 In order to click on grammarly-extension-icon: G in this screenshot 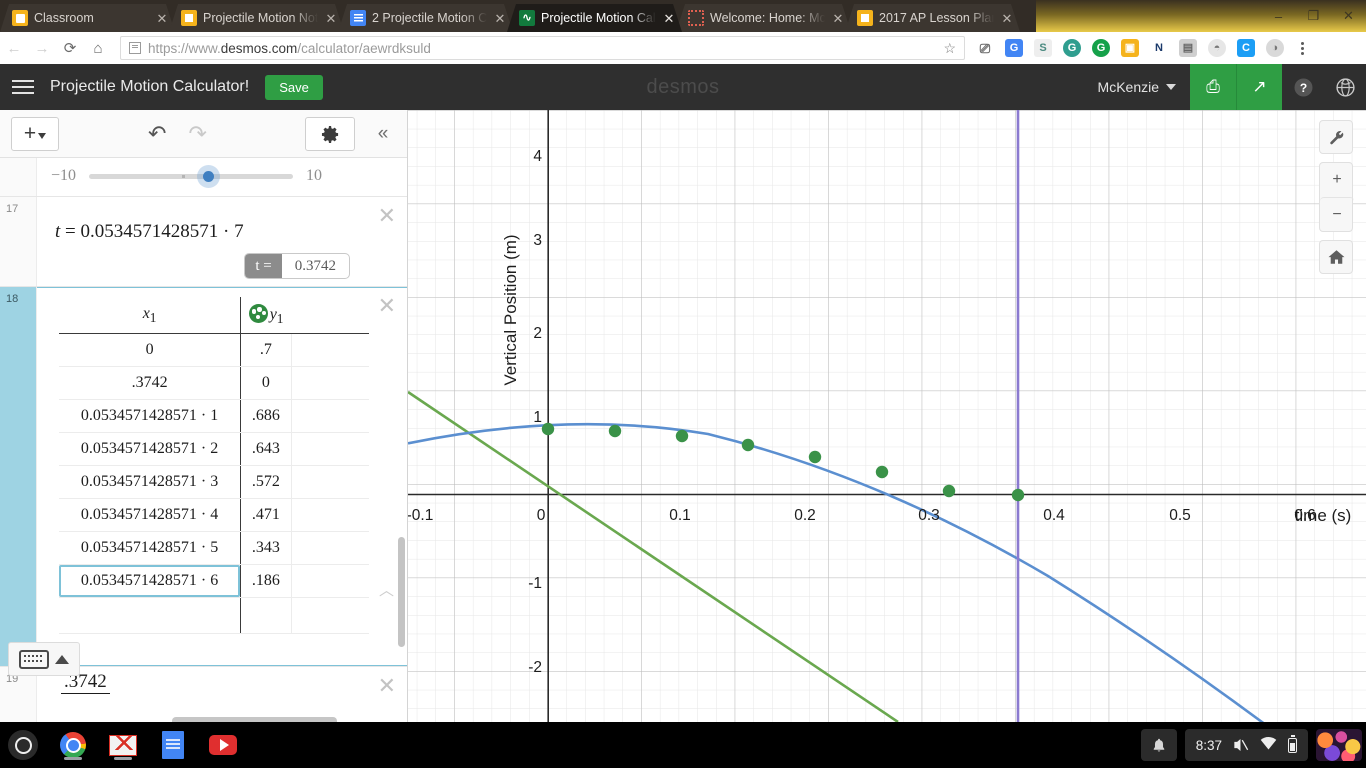, I will do `click(1072, 48)`.